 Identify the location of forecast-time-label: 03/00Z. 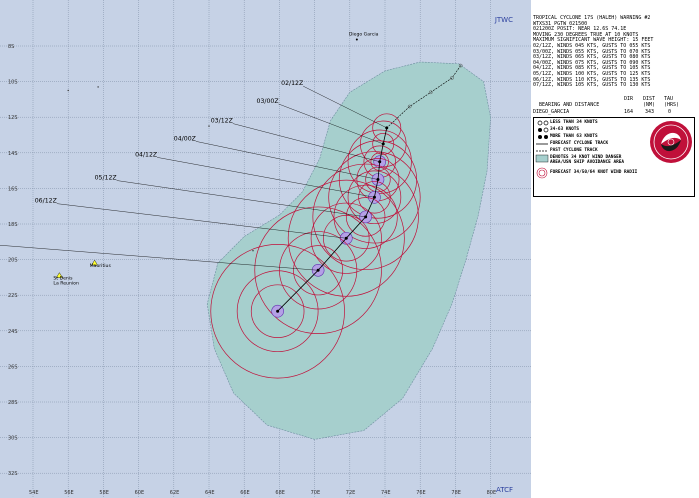
(268, 101).